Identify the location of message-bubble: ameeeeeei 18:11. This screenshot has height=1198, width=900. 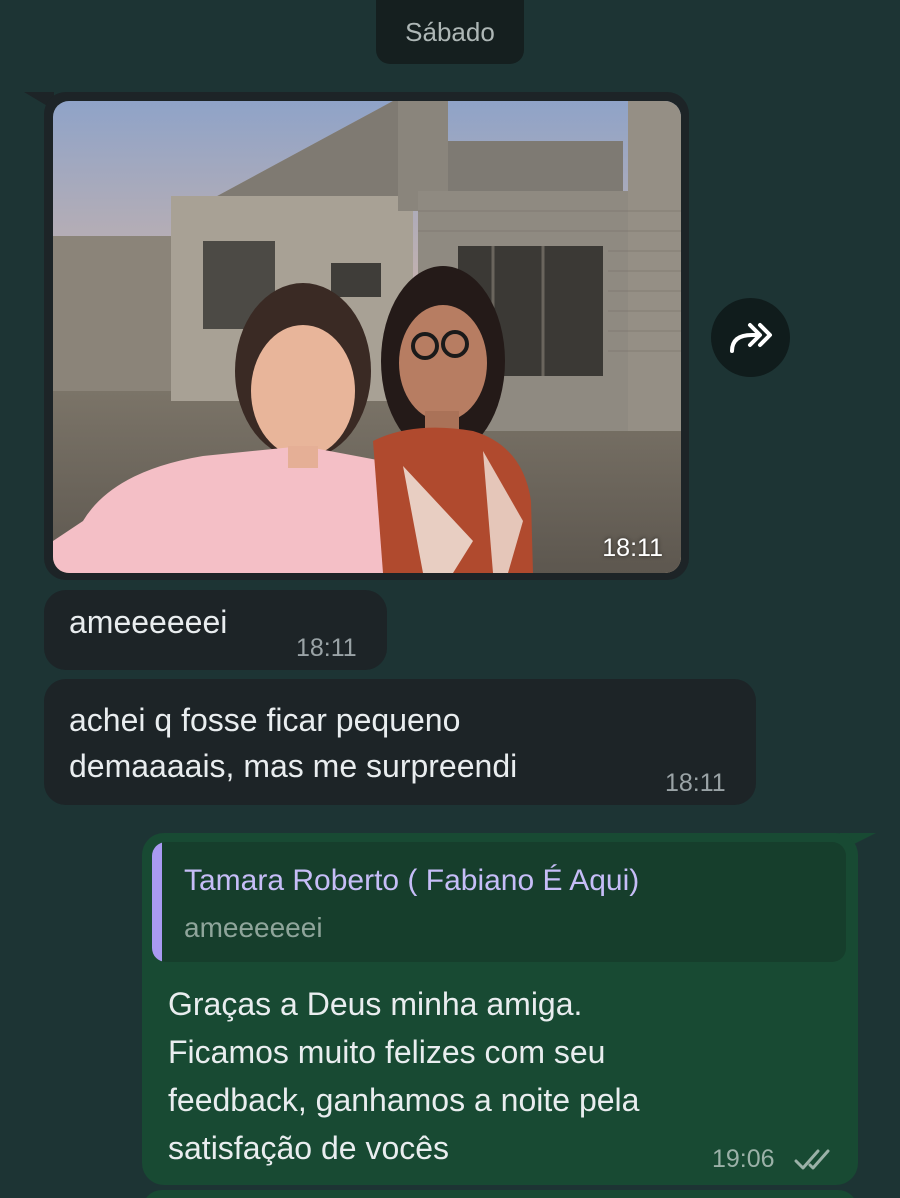
(215, 630).